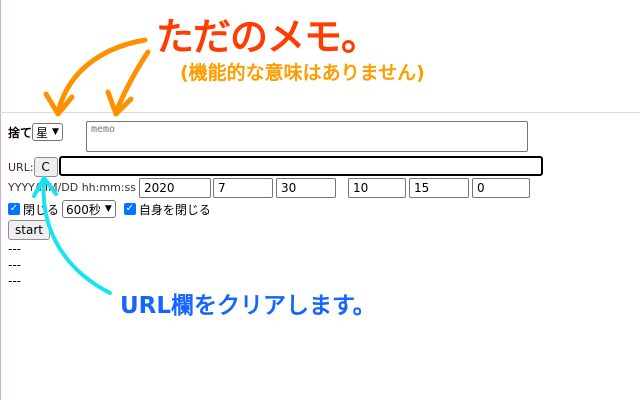 The image size is (640, 400). What do you see at coordinates (59, 104) in the screenshot?
I see `orange-arrowhead-left` at bounding box center [59, 104].